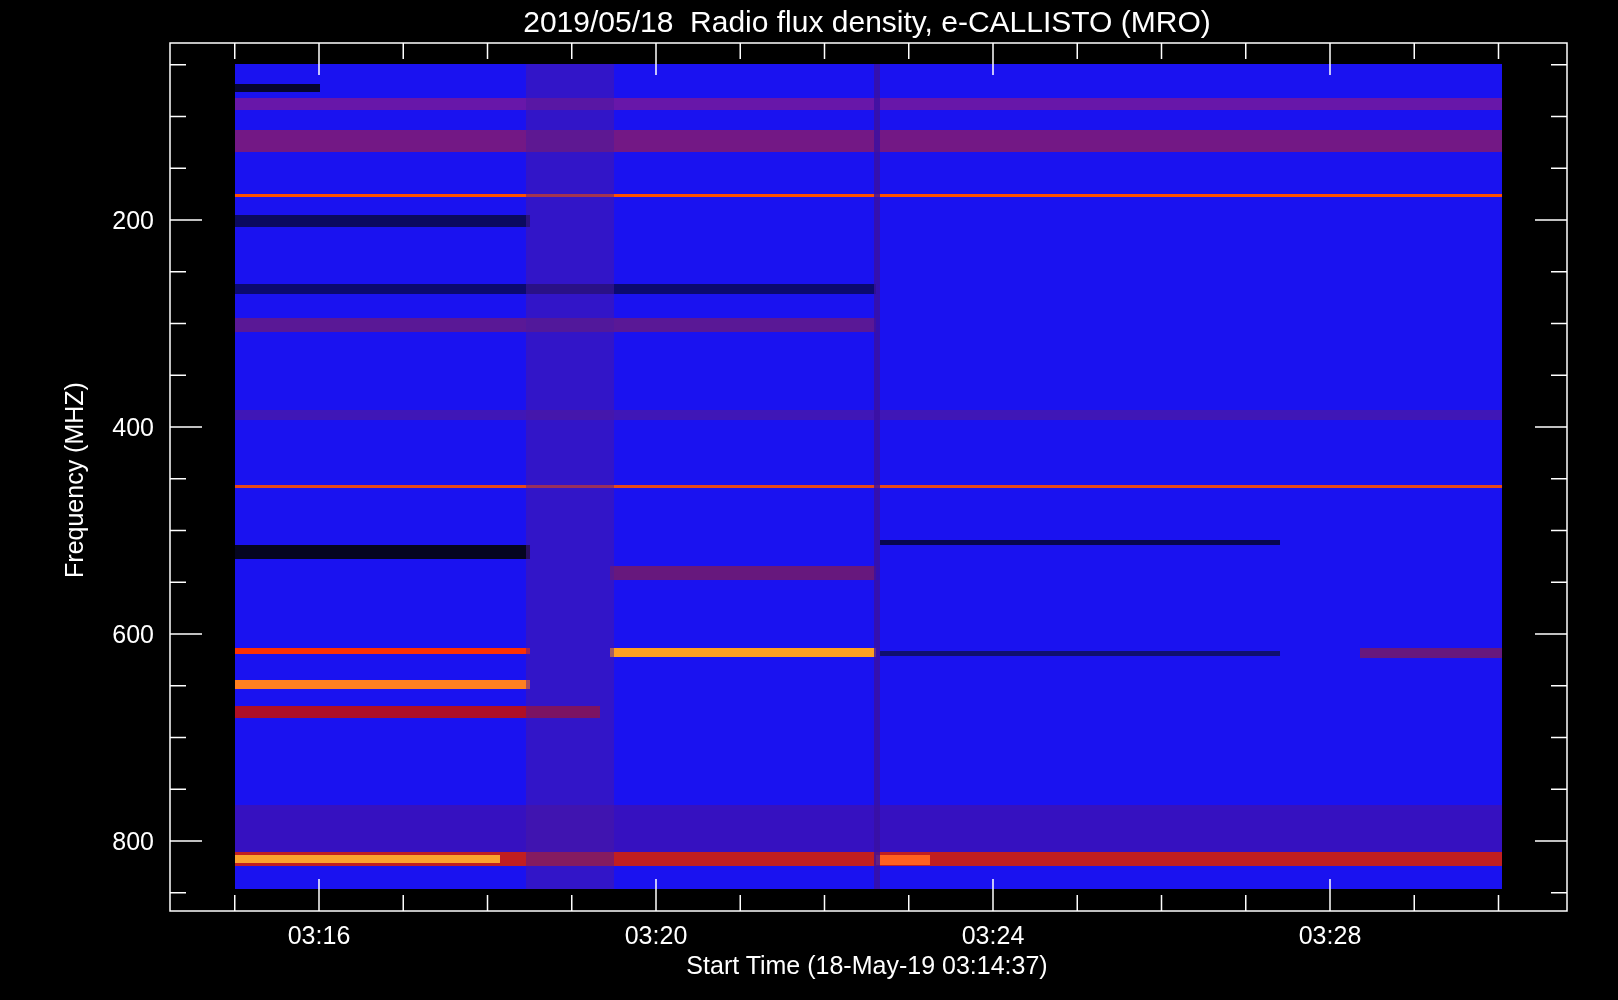 This screenshot has height=1000, width=1618. Describe the element at coordinates (133, 427) in the screenshot. I see `y-tick-label: 400` at that location.